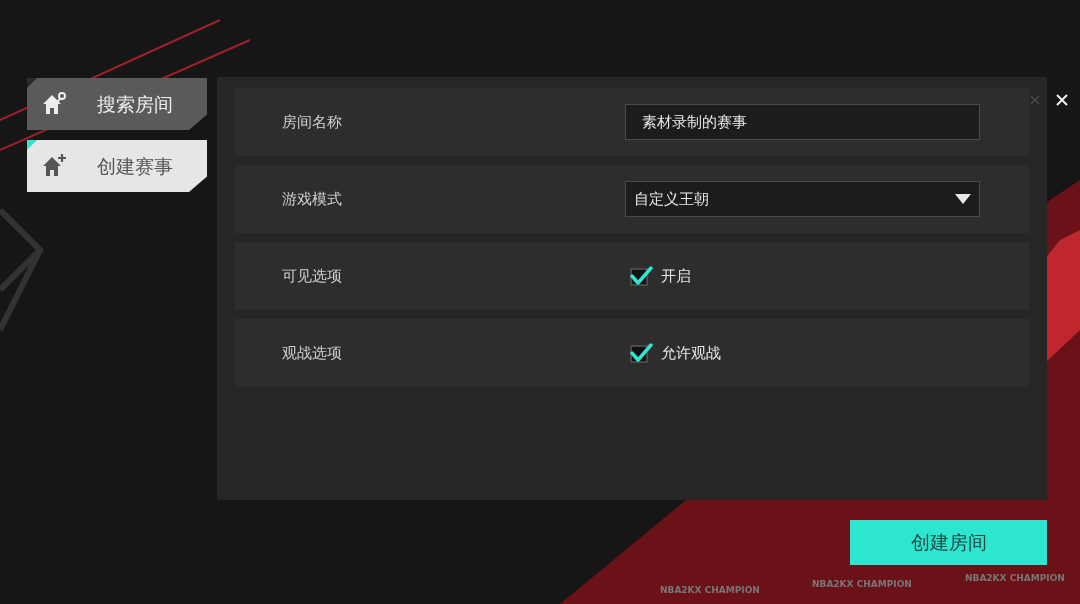 The image size is (1080, 604). Describe the element at coordinates (675, 353) in the screenshot. I see `checkbox-option: 允许观战` at that location.